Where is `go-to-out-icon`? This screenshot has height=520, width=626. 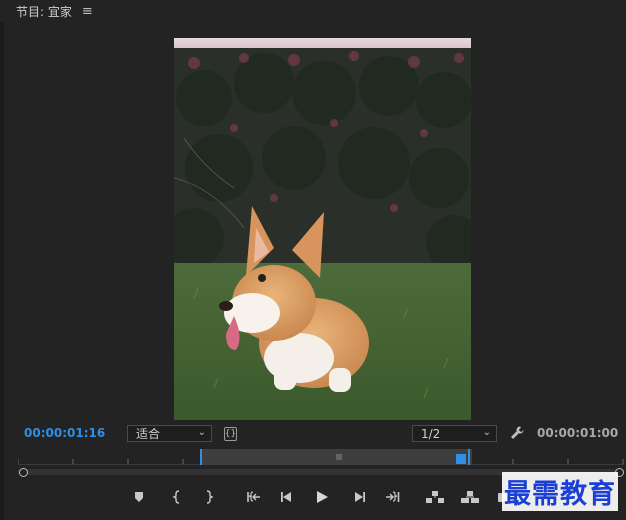
go-to-out-icon is located at coordinates (393, 496).